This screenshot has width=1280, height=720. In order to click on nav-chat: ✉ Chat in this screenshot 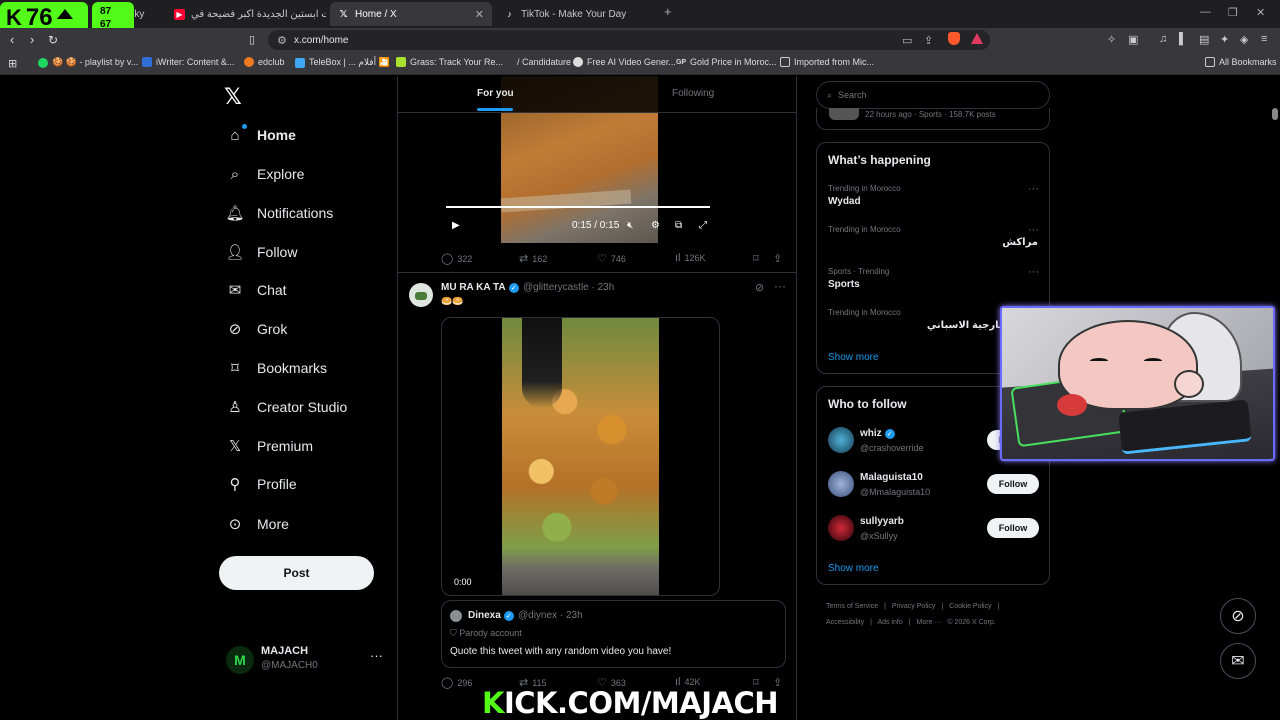, I will do `click(256, 290)`.